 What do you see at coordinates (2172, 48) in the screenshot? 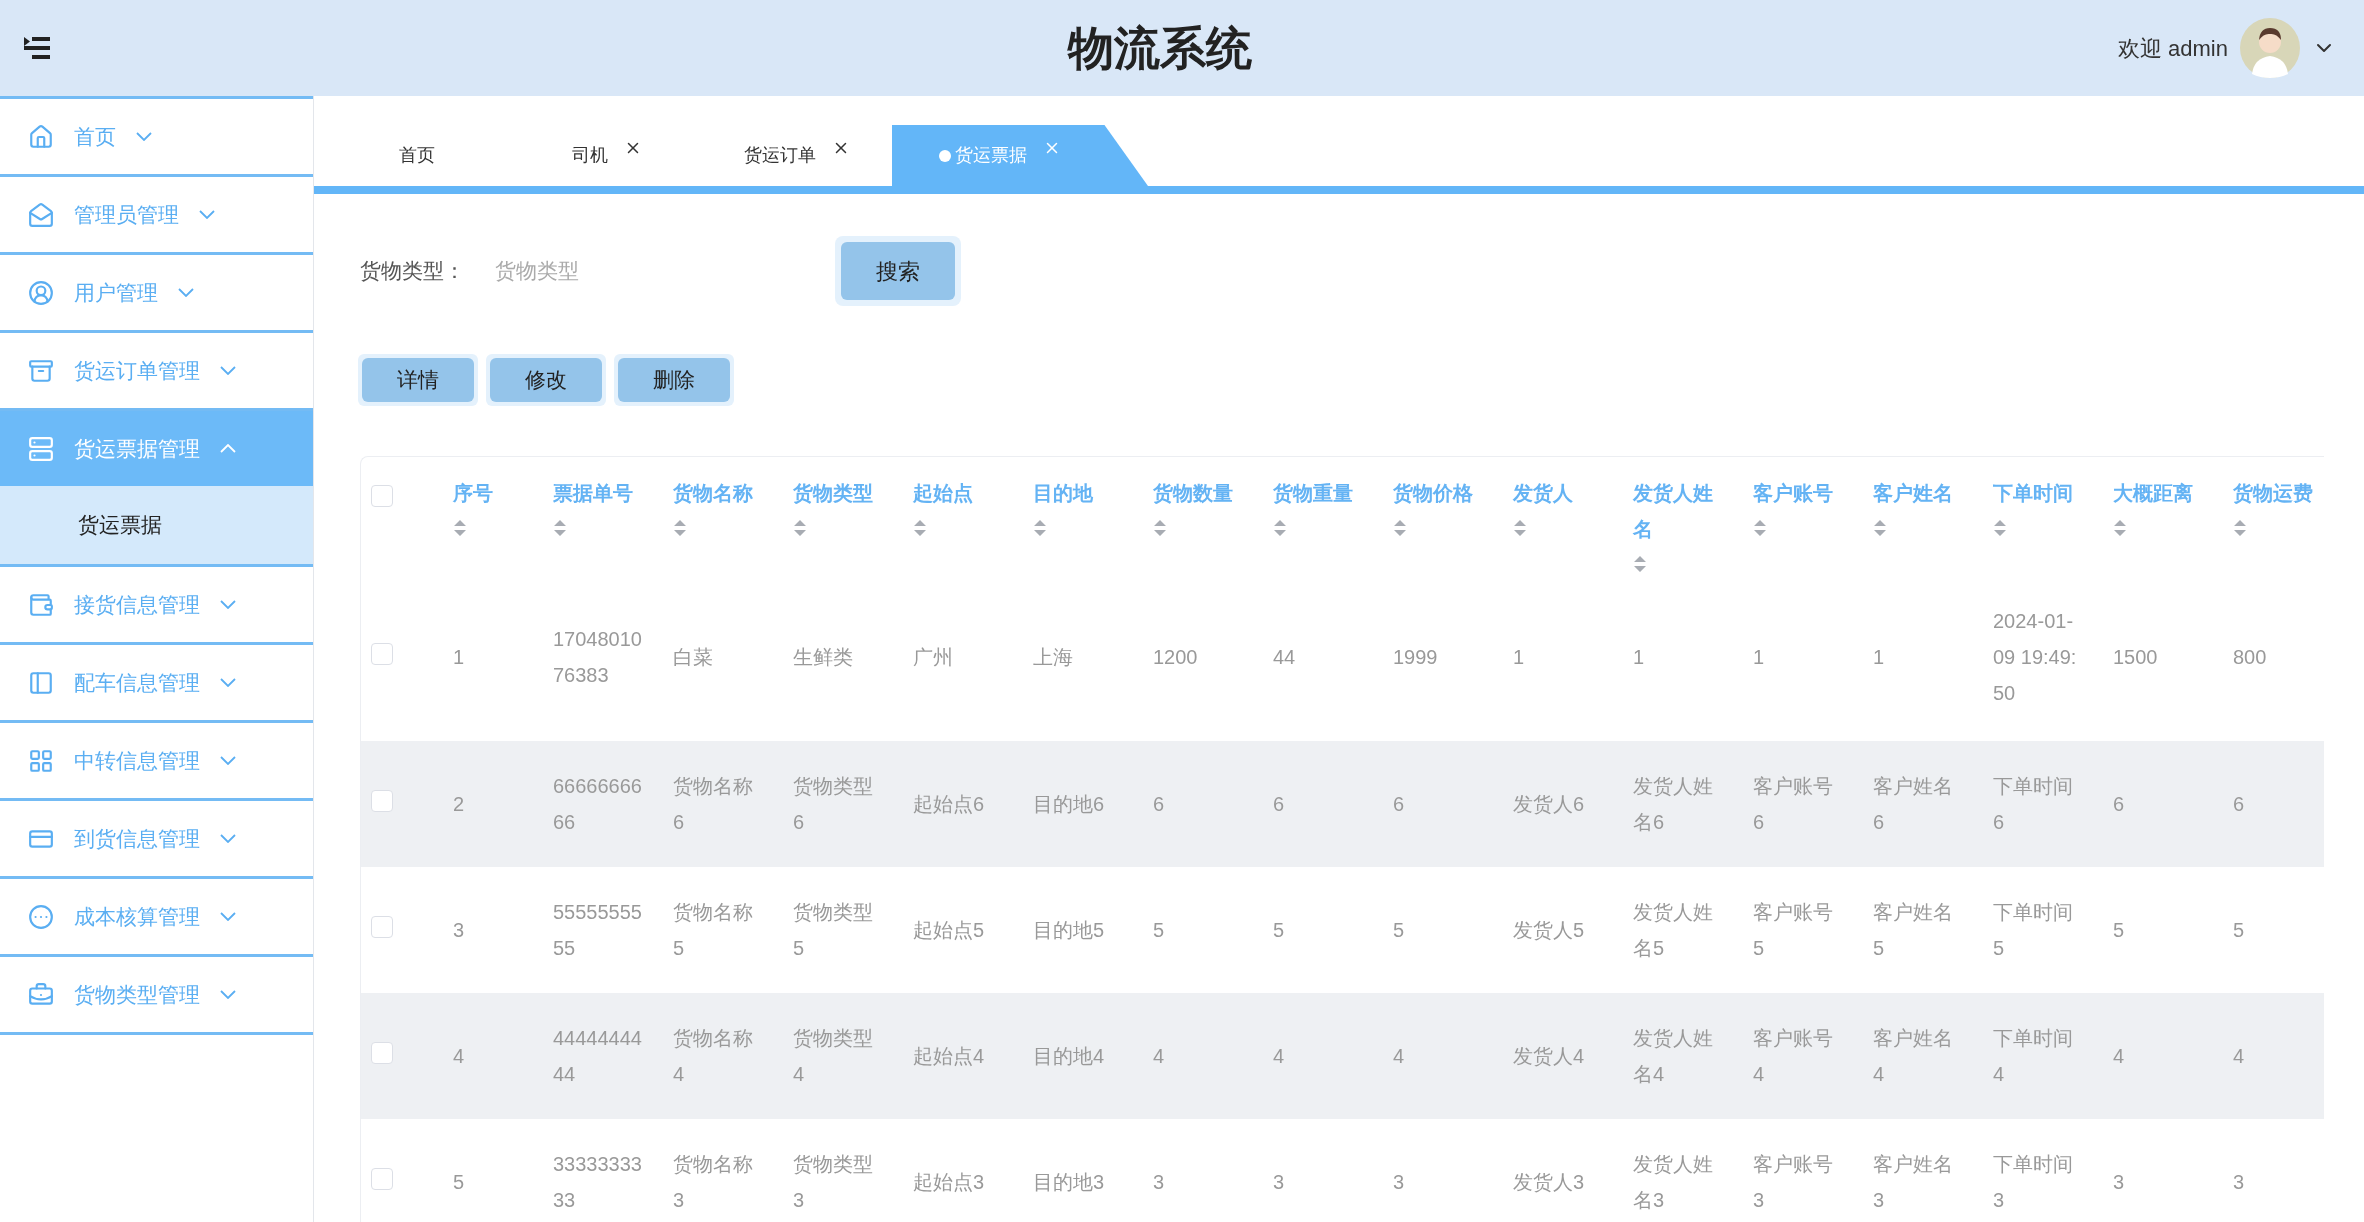
I see `welcome-text: 欢迎 admin` at bounding box center [2172, 48].